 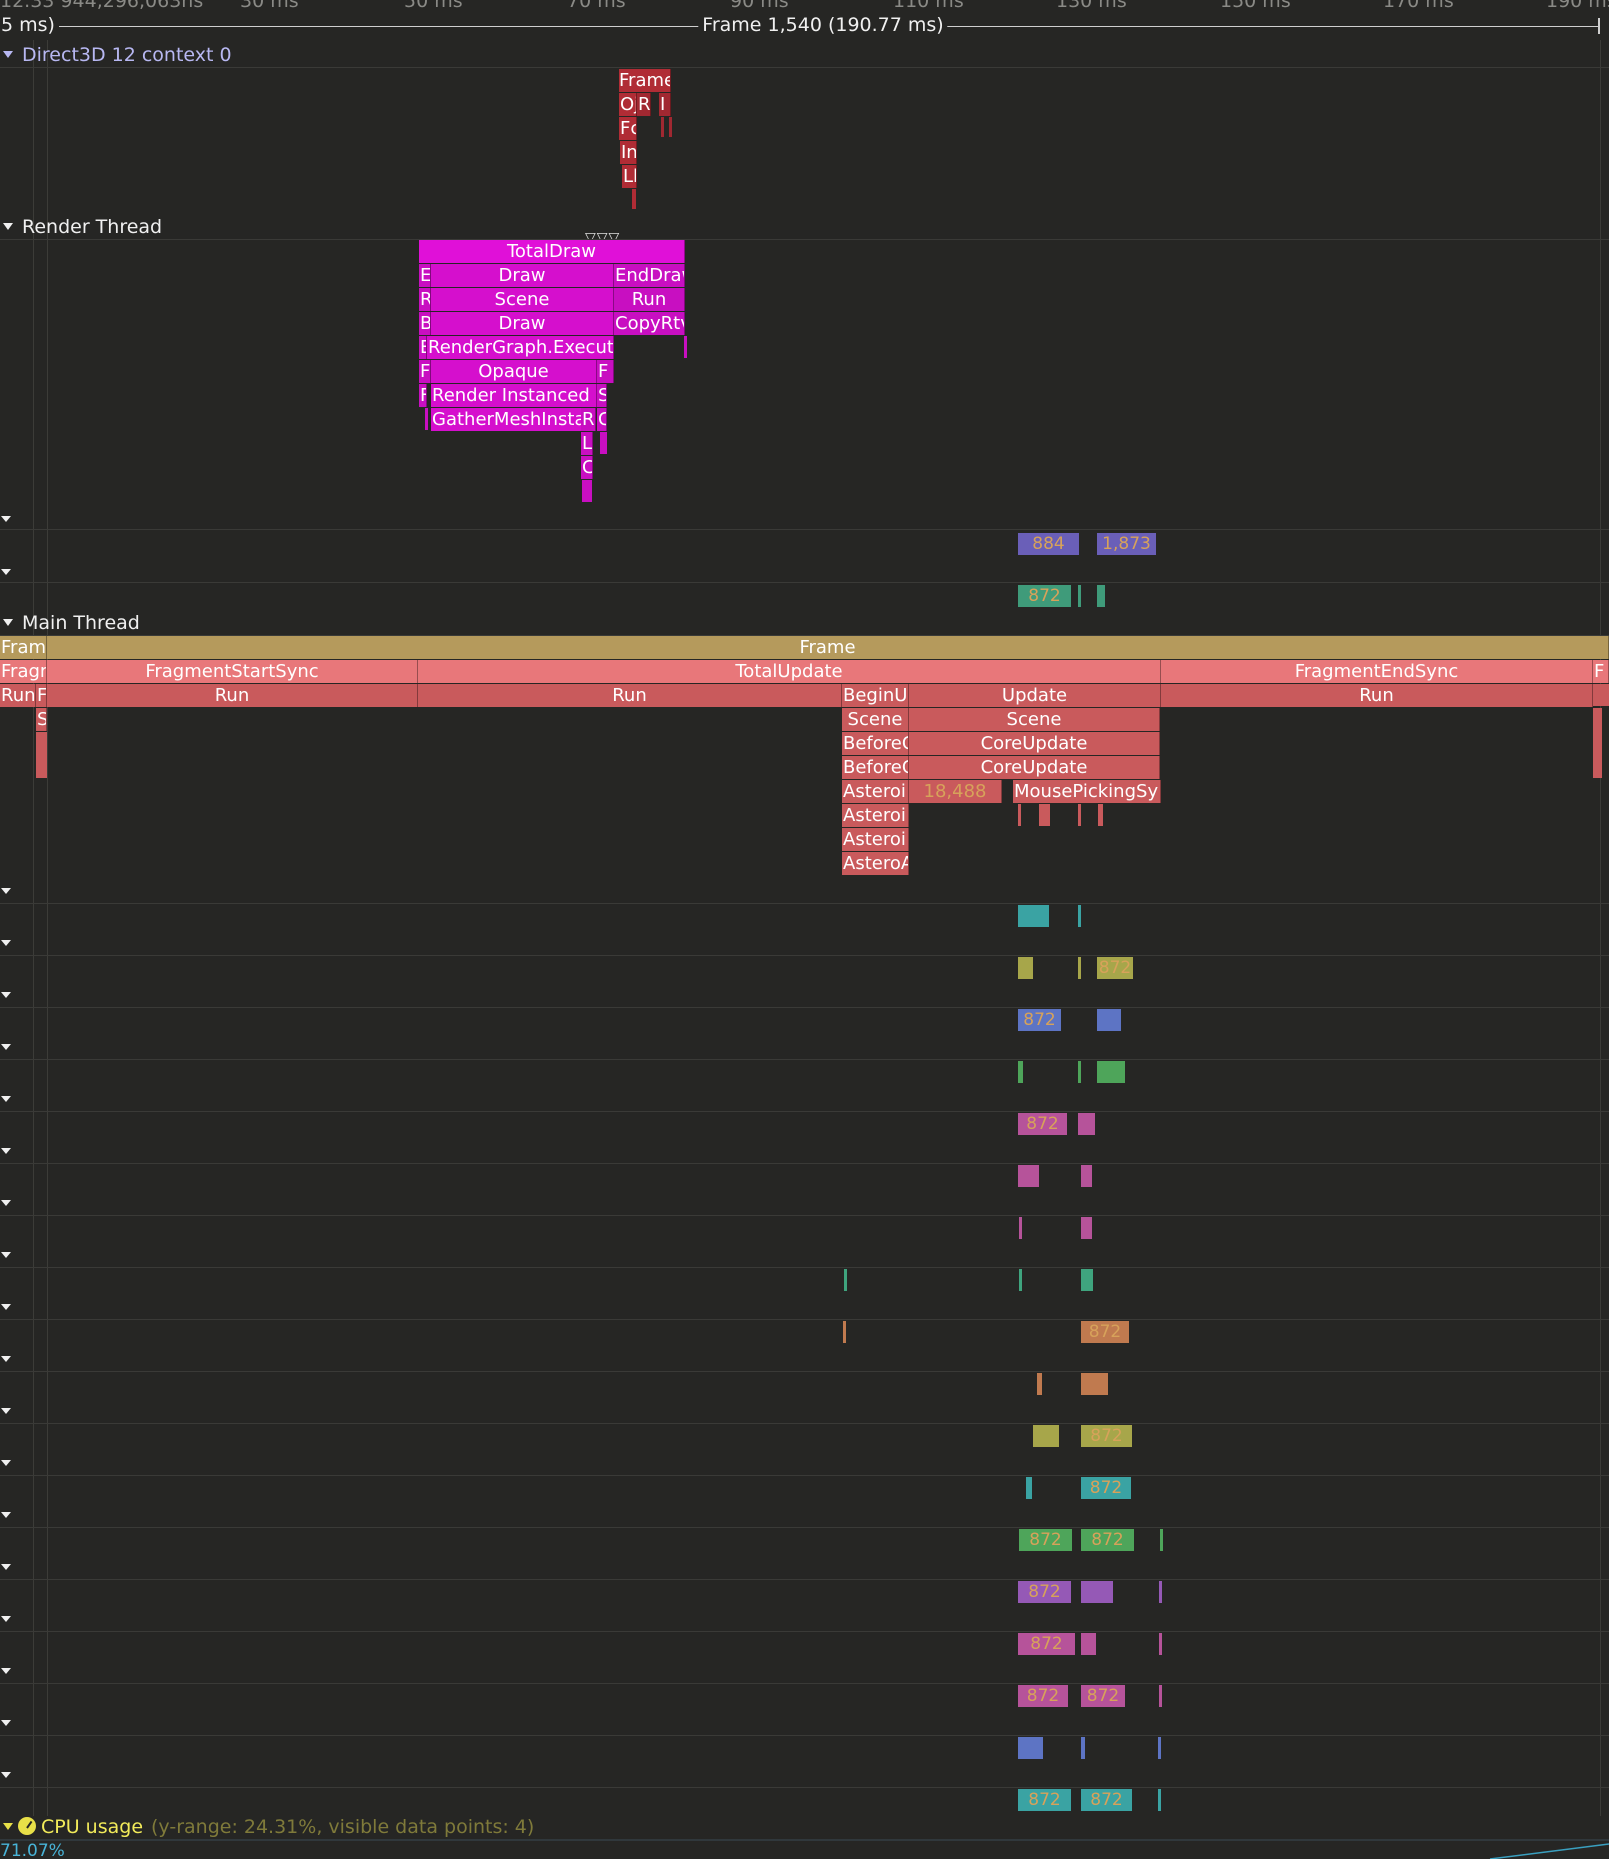 What do you see at coordinates (955, 791) in the screenshot?
I see `main-zone-counter: 18,488` at bounding box center [955, 791].